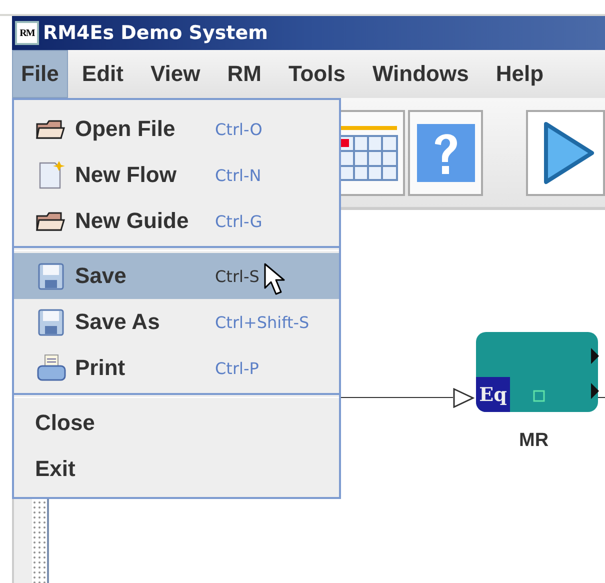 Image resolution: width=605 pixels, height=583 pixels. Describe the element at coordinates (464, 398) in the screenshot. I see `arrow-head-icon` at that location.